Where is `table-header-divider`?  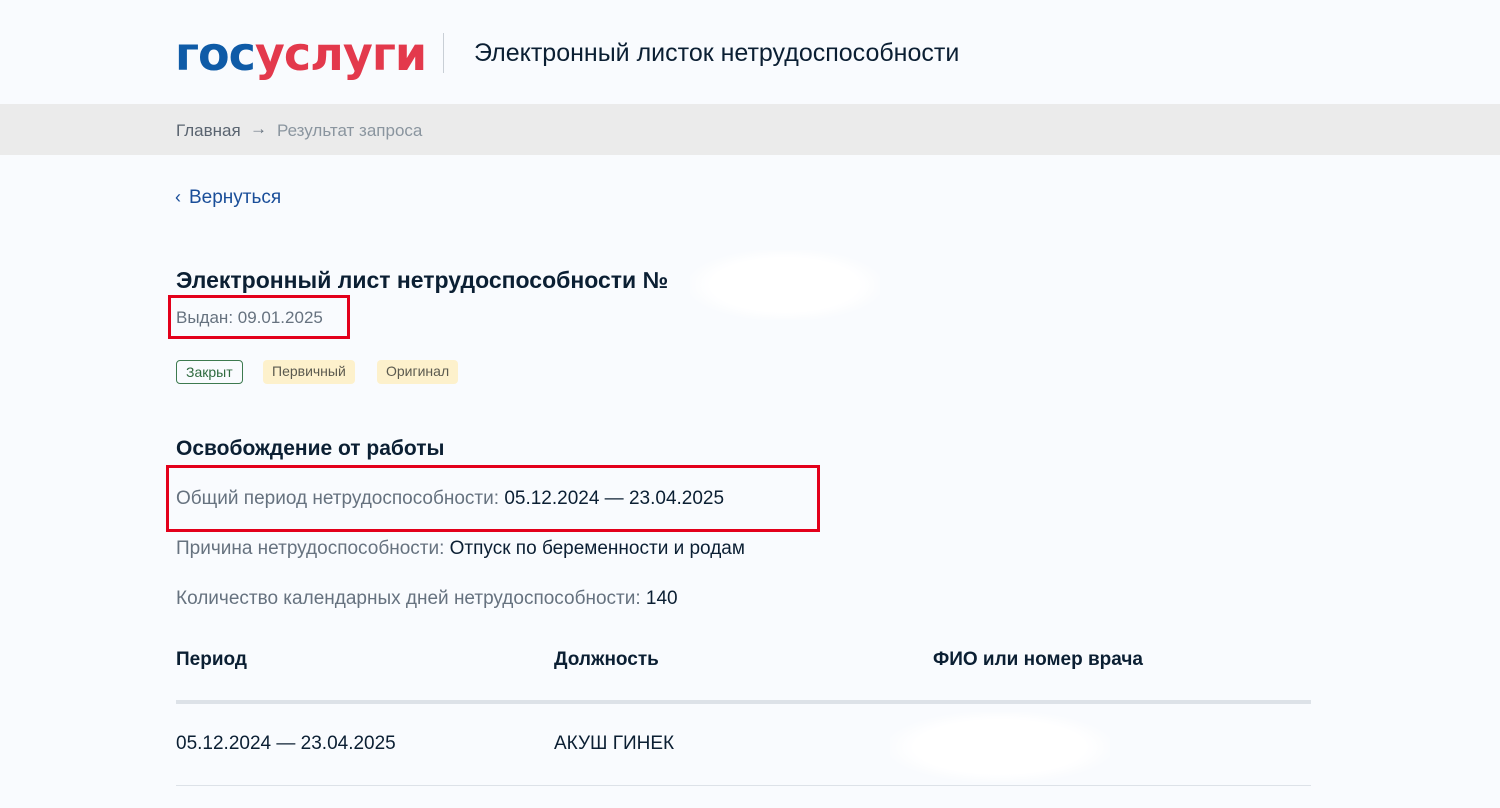
table-header-divider is located at coordinates (743, 702).